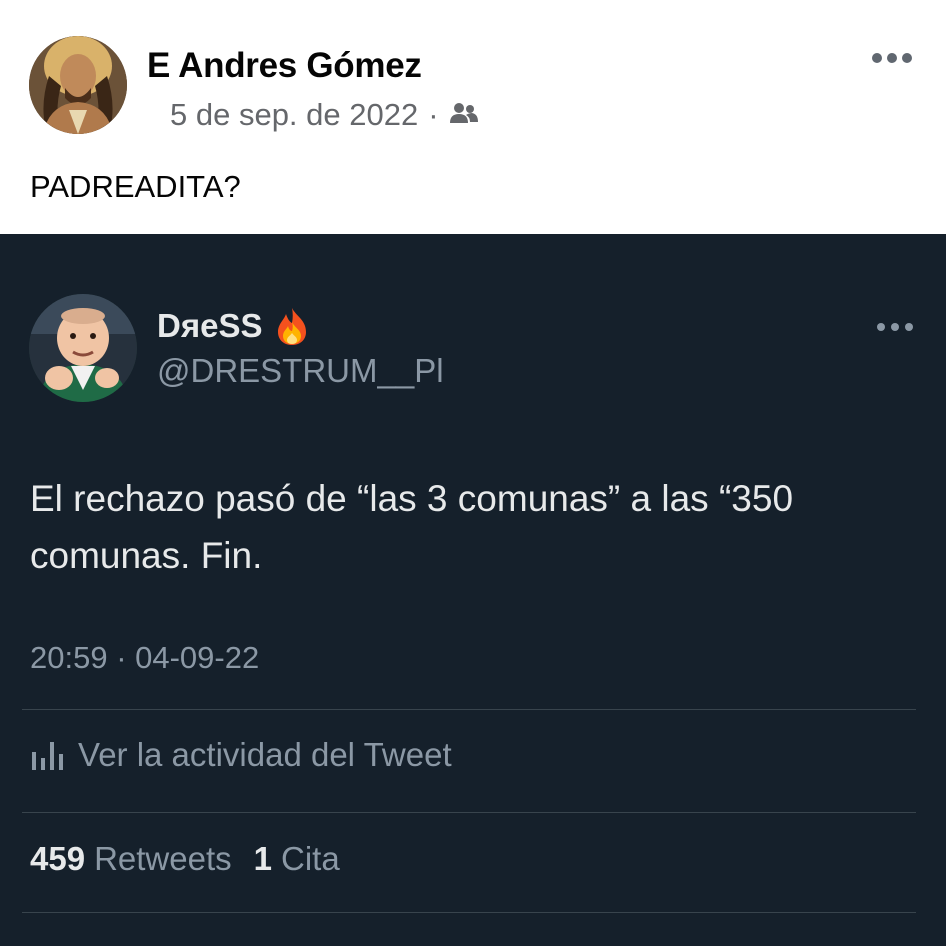 The image size is (946, 946). What do you see at coordinates (300, 371) in the screenshot?
I see `tweet-handle: @DRESTRUM__Pl` at bounding box center [300, 371].